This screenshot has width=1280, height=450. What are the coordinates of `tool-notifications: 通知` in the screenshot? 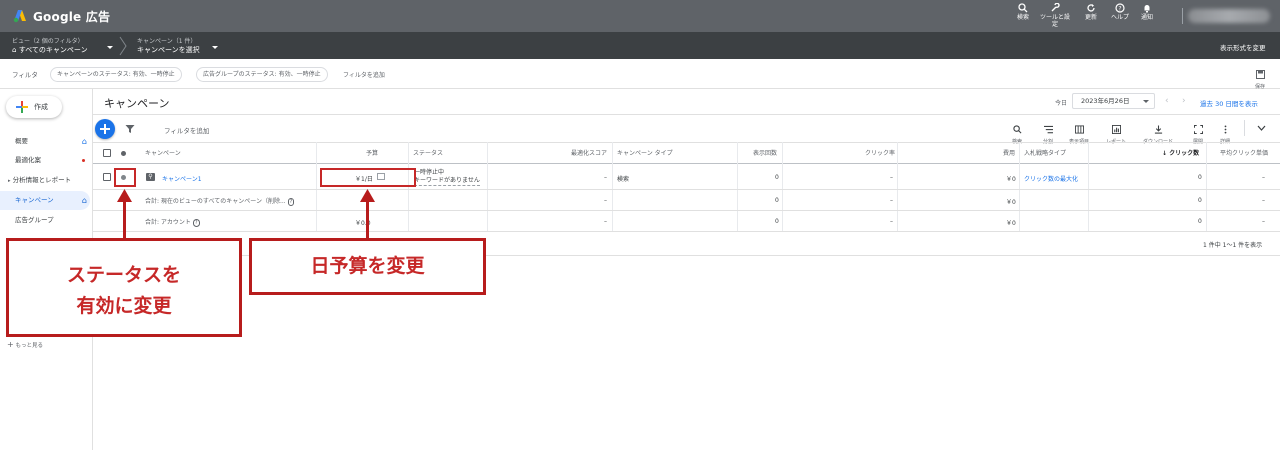 It's located at (1147, 12).